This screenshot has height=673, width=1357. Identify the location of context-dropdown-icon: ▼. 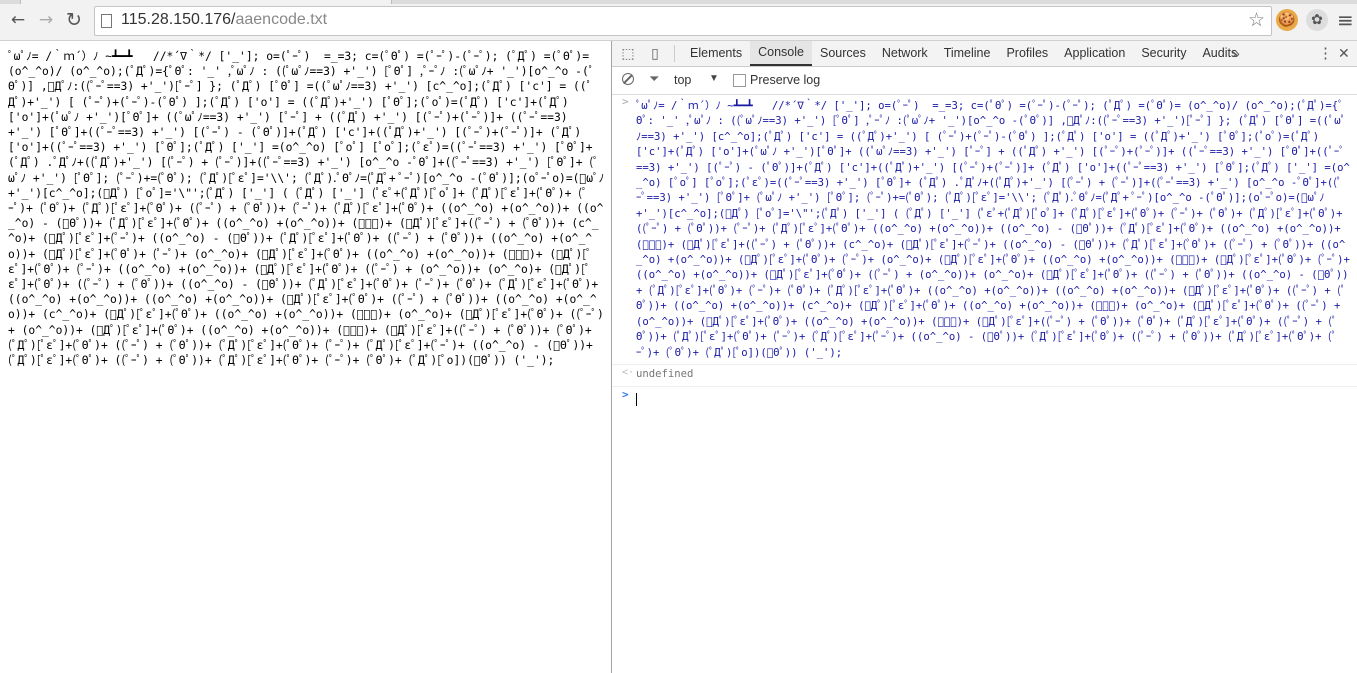
(714, 78).